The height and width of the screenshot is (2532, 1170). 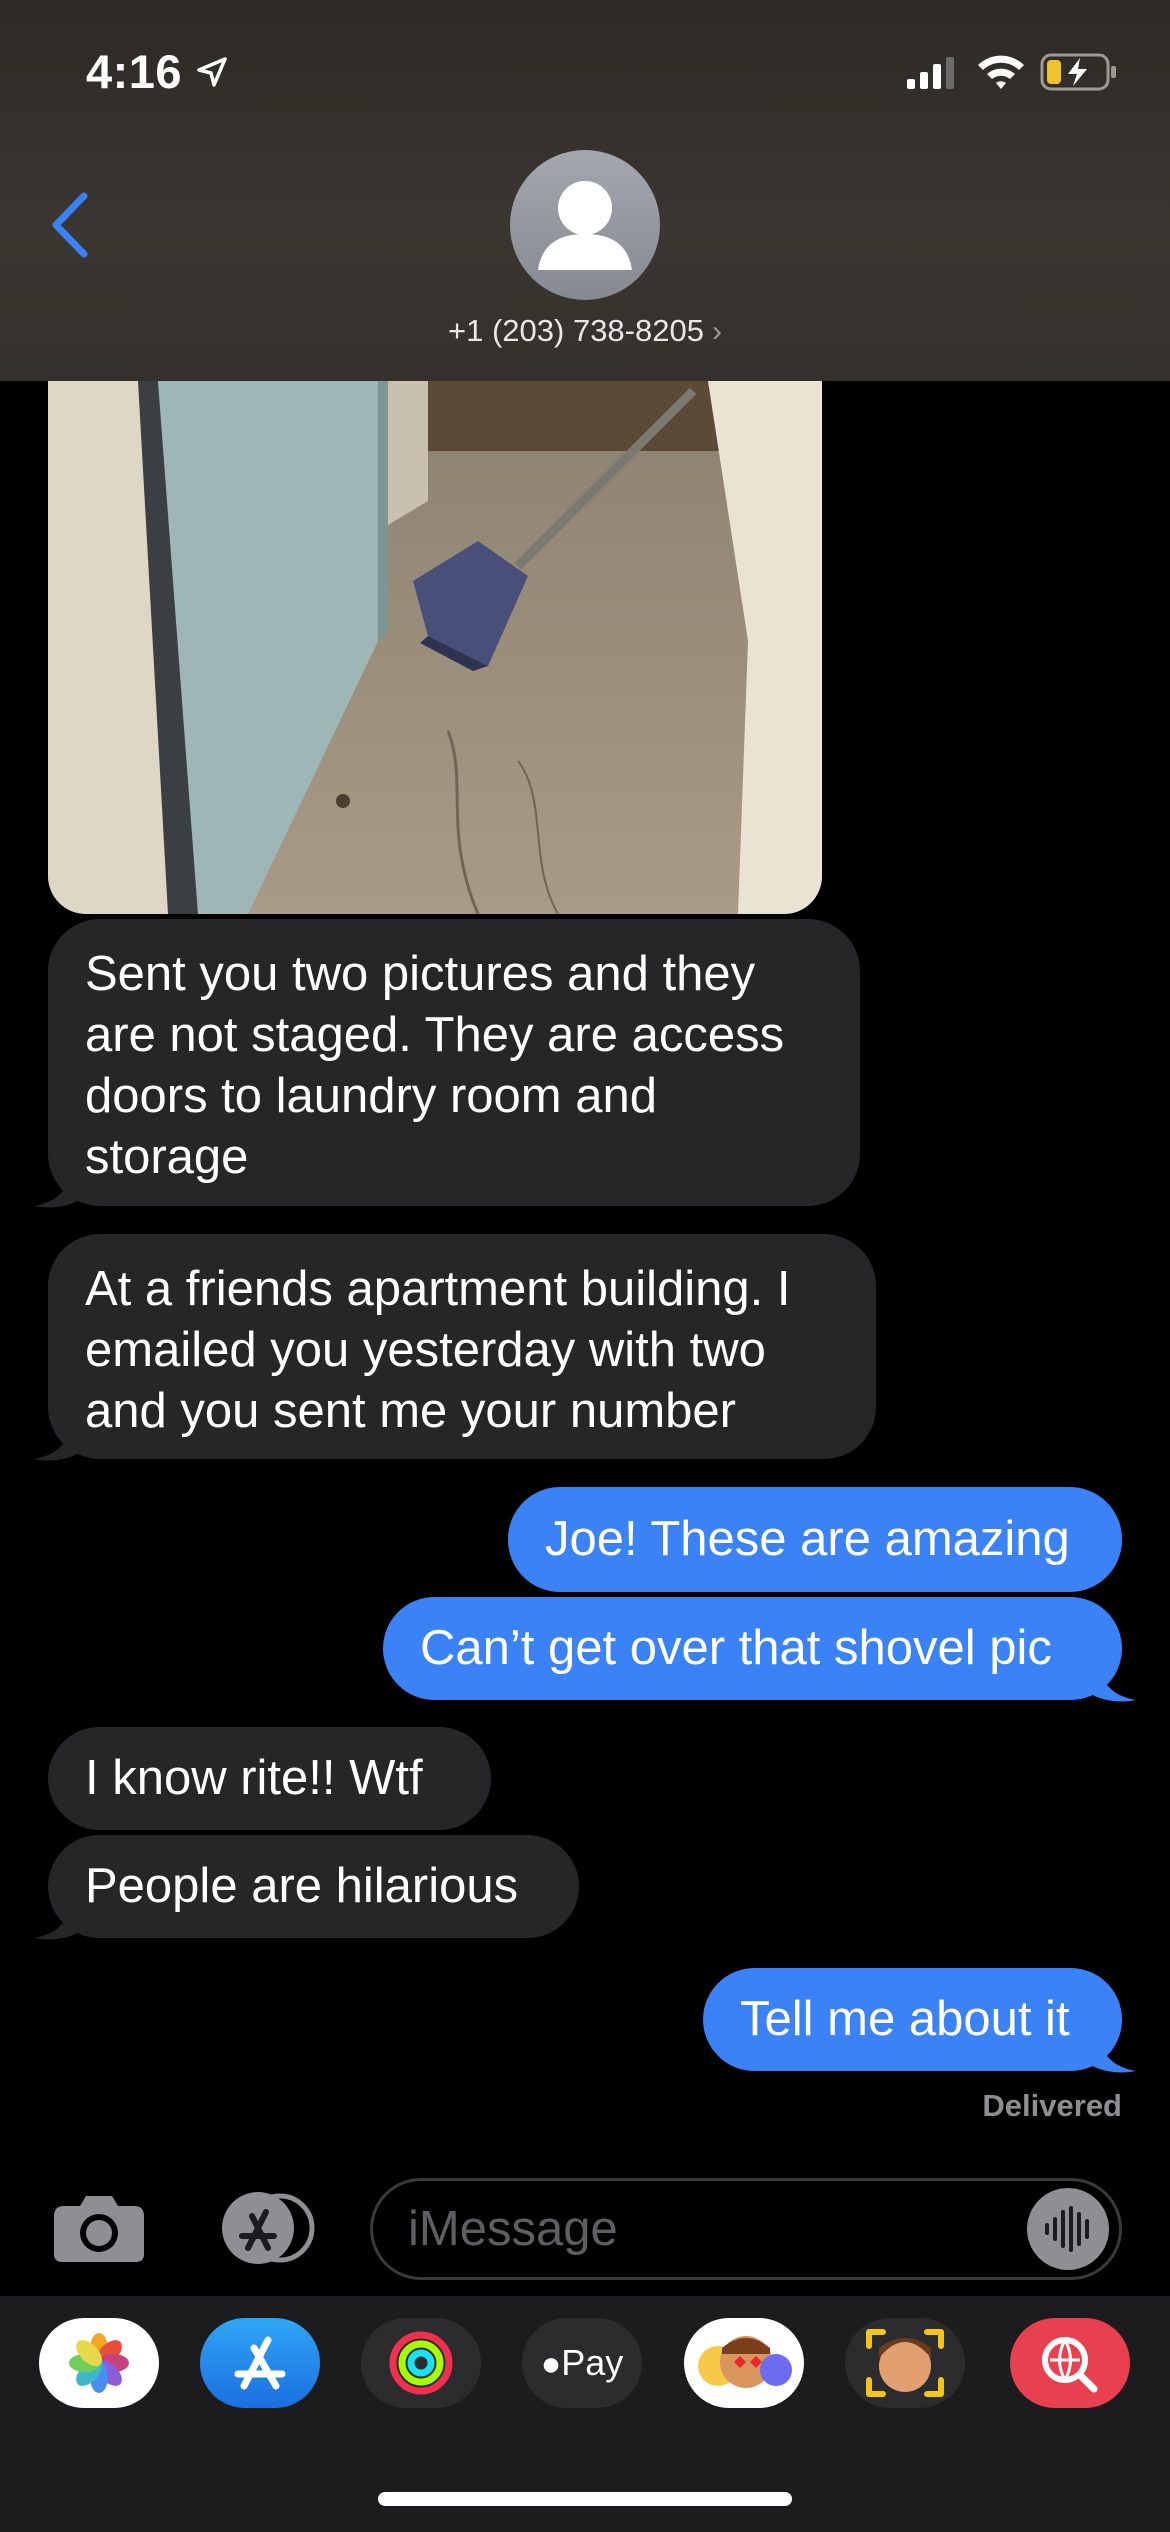 I want to click on memoji-icon, so click(x=905, y=2363).